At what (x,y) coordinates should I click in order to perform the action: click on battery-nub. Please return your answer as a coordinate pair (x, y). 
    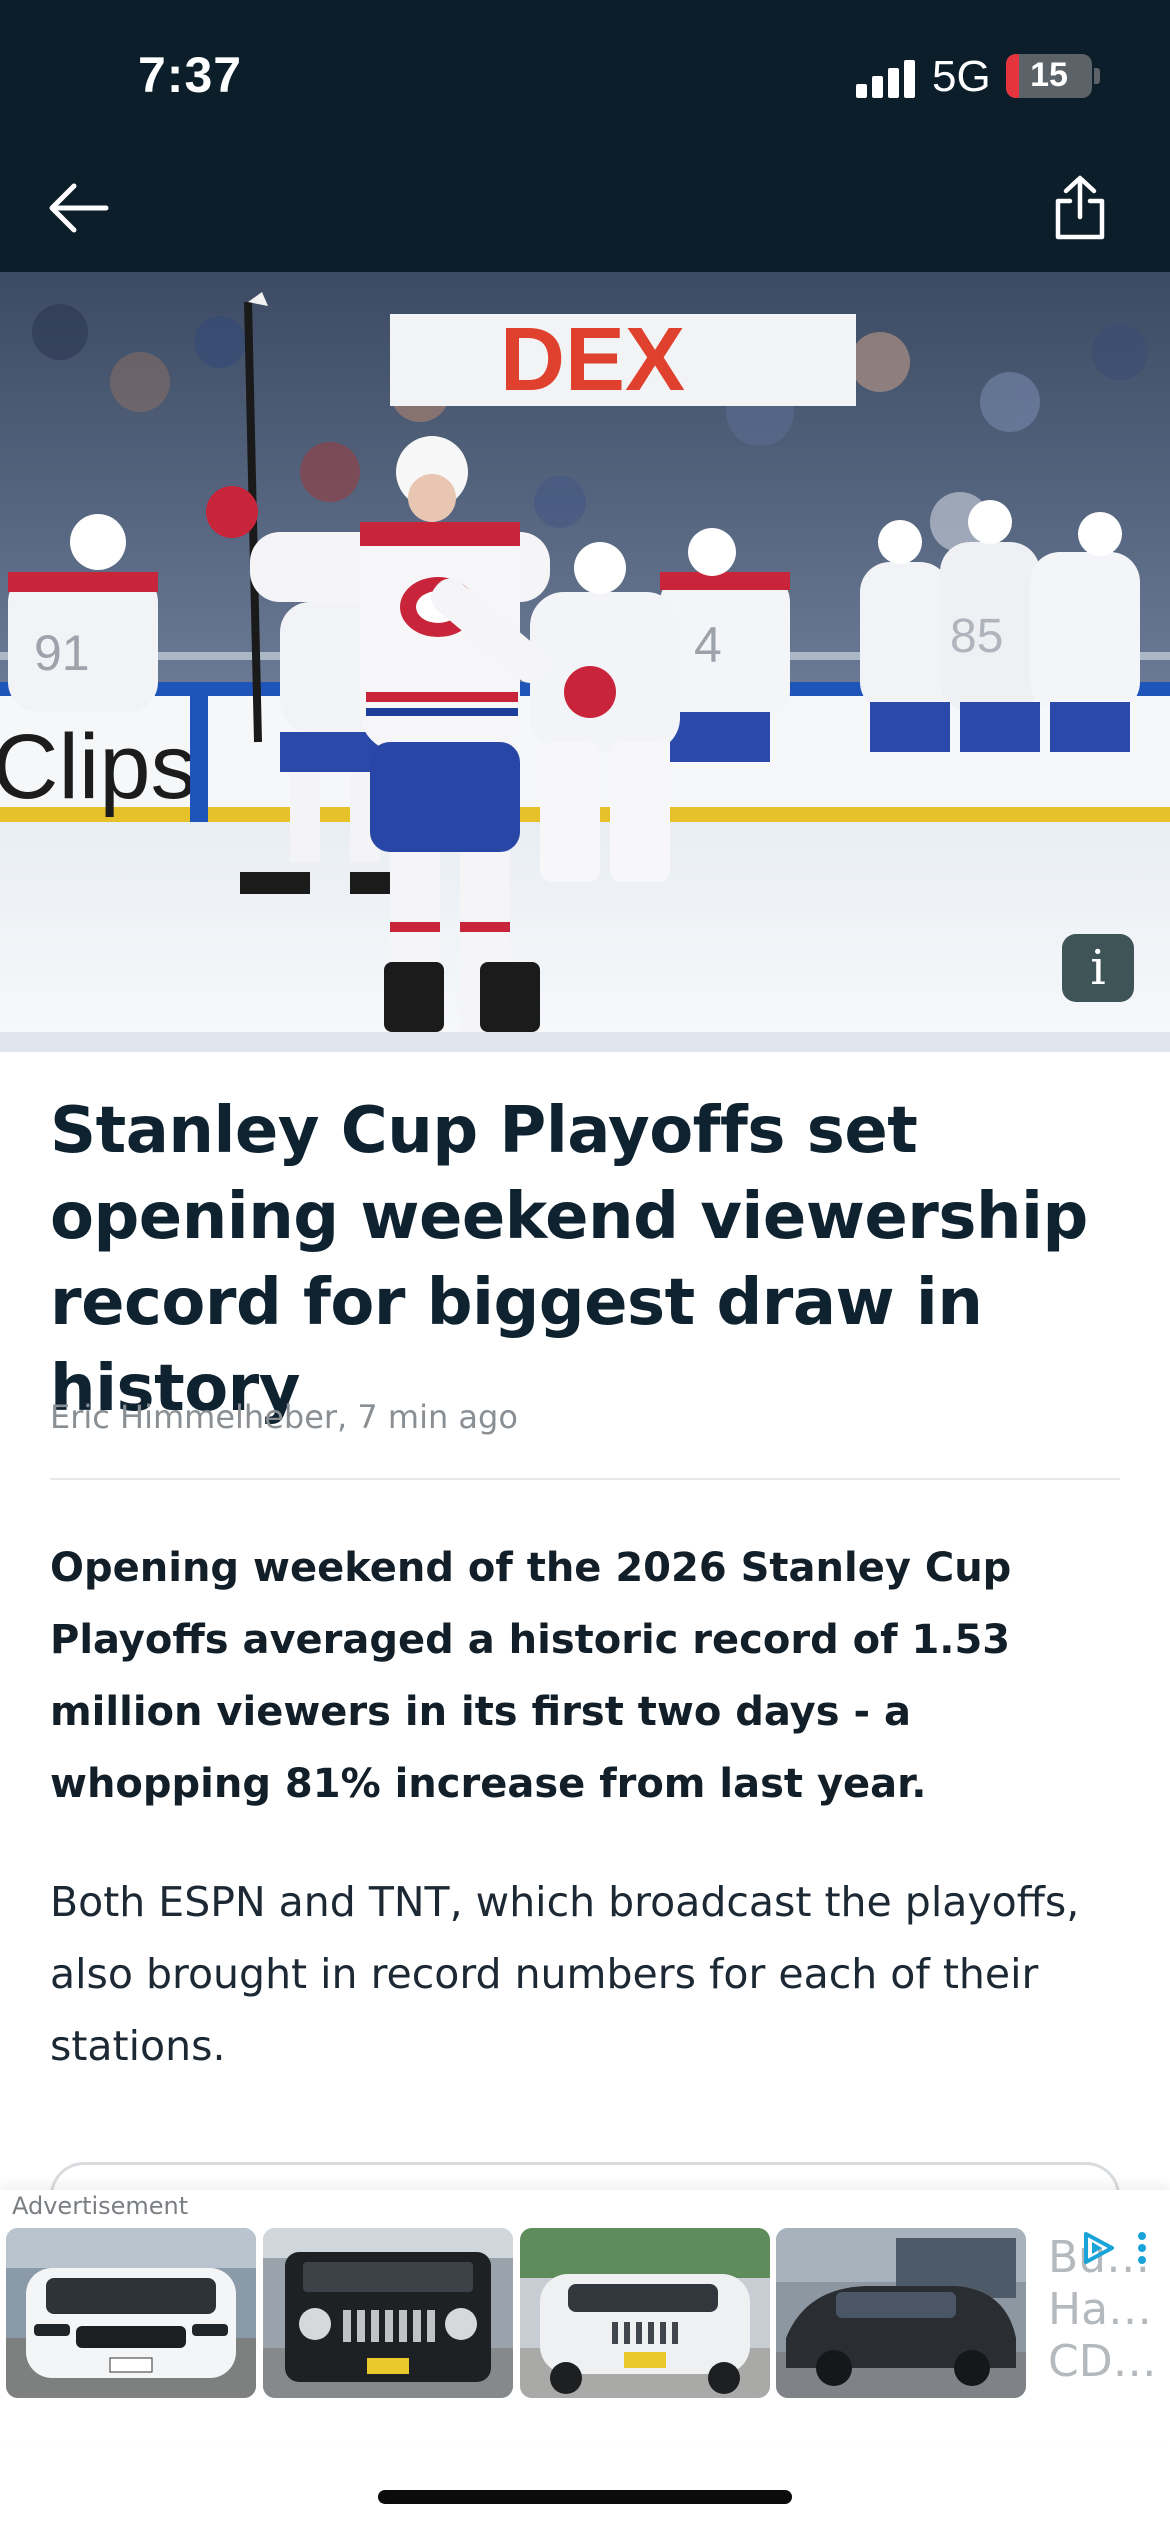
    Looking at the image, I should click on (1097, 76).